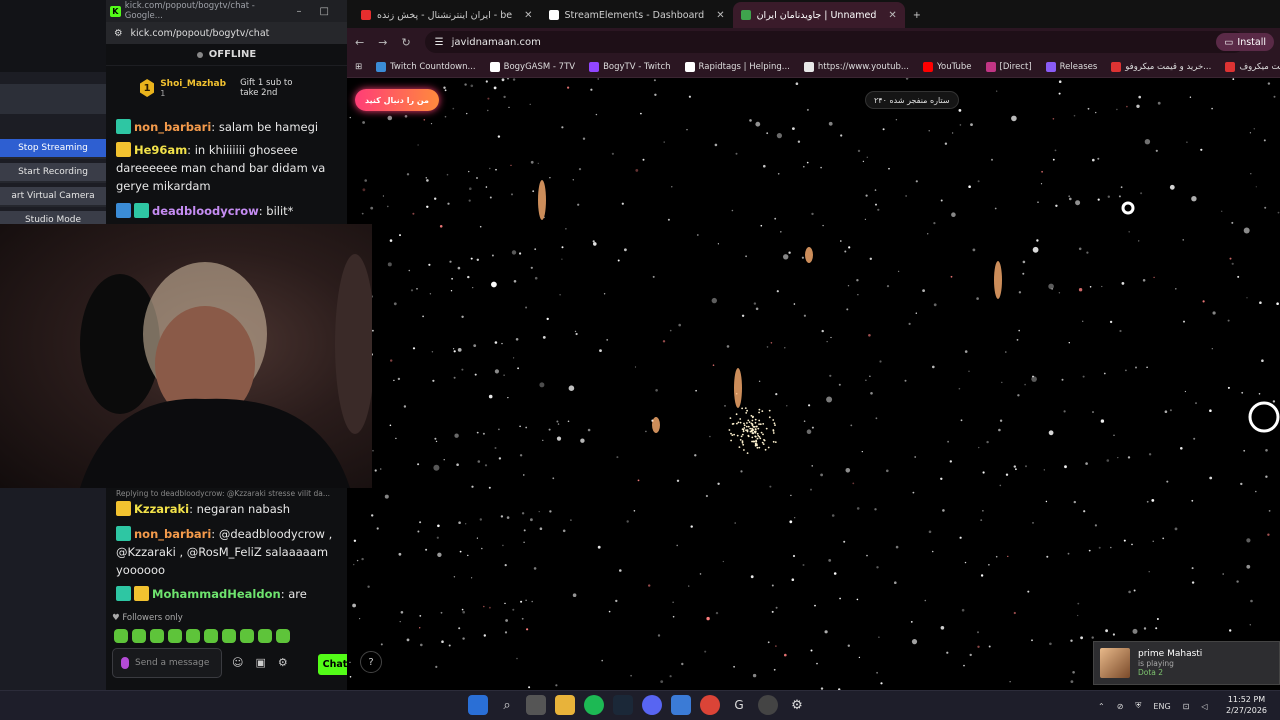  Describe the element at coordinates (359, 42) in the screenshot. I see `back-icon: ←` at that location.